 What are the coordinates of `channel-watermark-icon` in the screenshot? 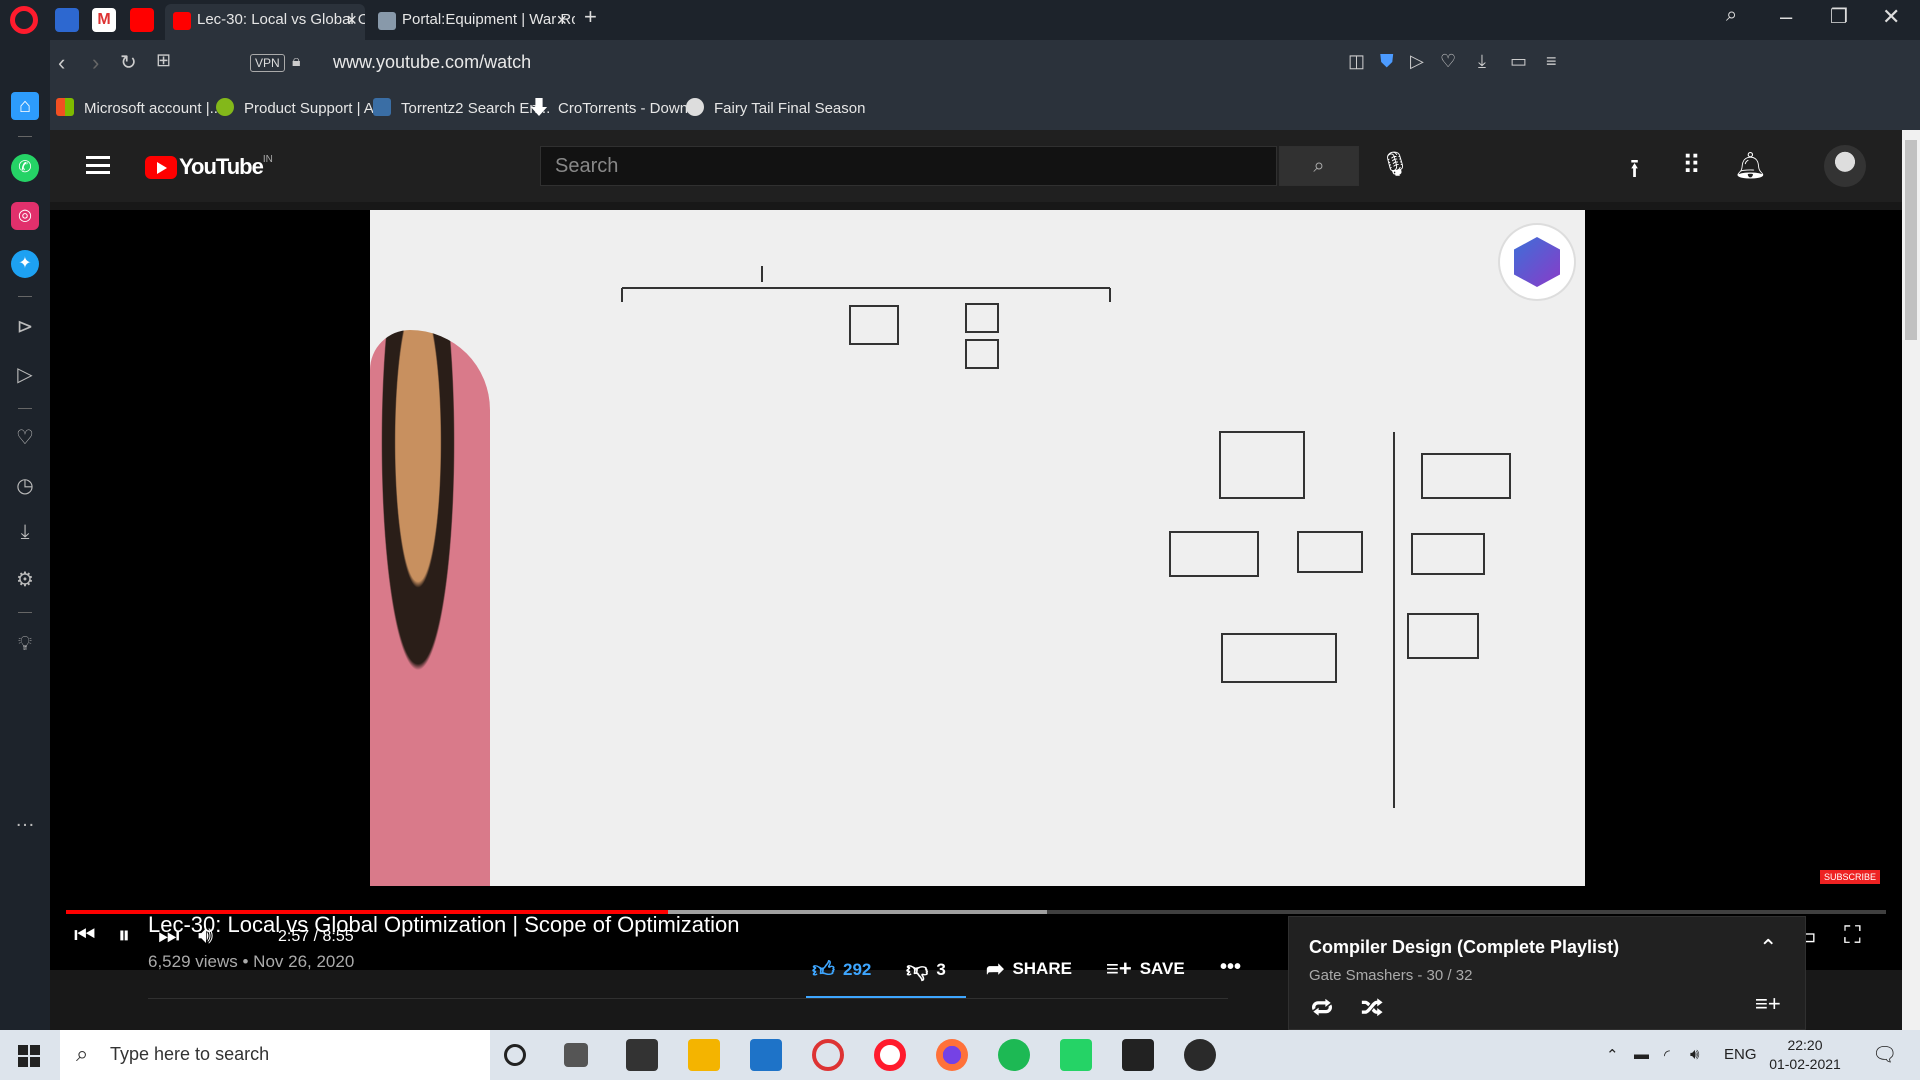 It's located at (1537, 262).